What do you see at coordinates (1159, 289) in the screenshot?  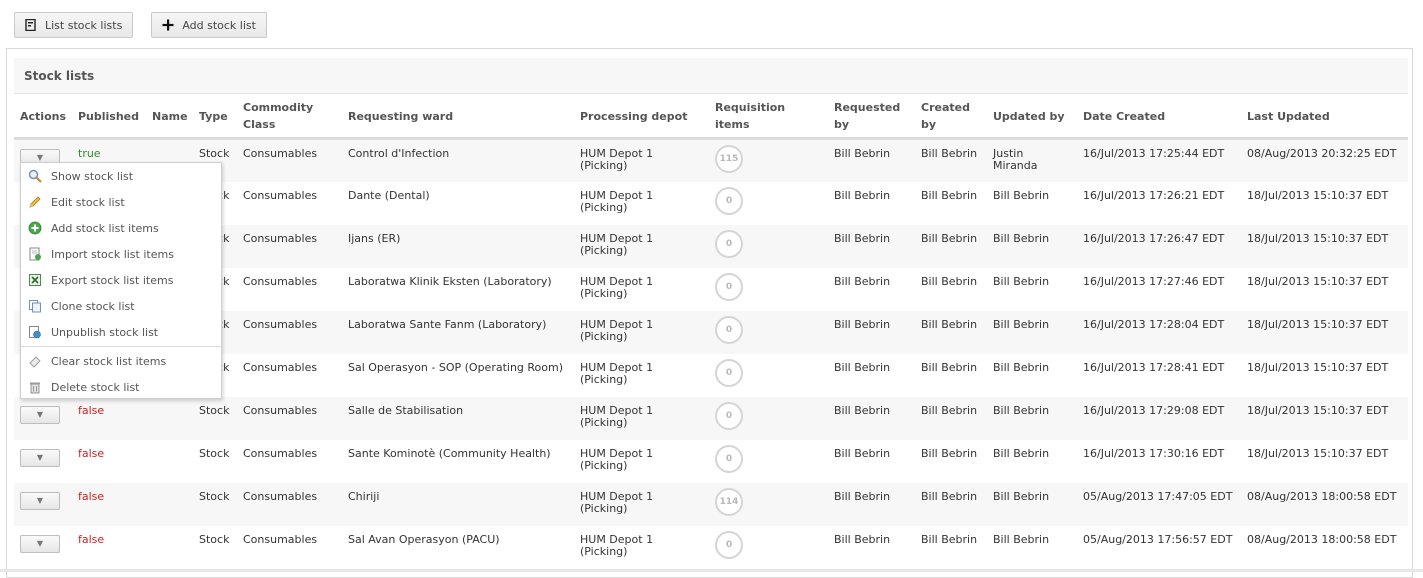 I see `date-created-cell: 16/Jul/2013 17:27:46 EDT` at bounding box center [1159, 289].